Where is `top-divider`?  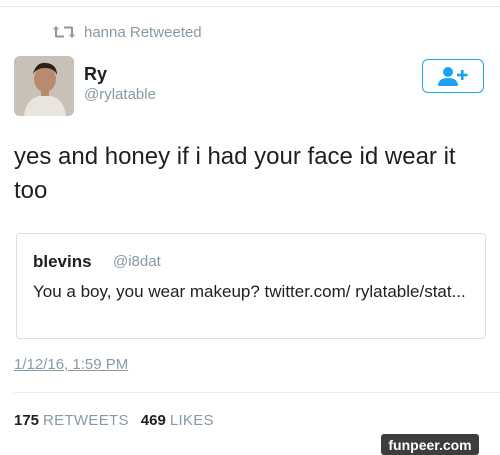
top-divider is located at coordinates (250, 6).